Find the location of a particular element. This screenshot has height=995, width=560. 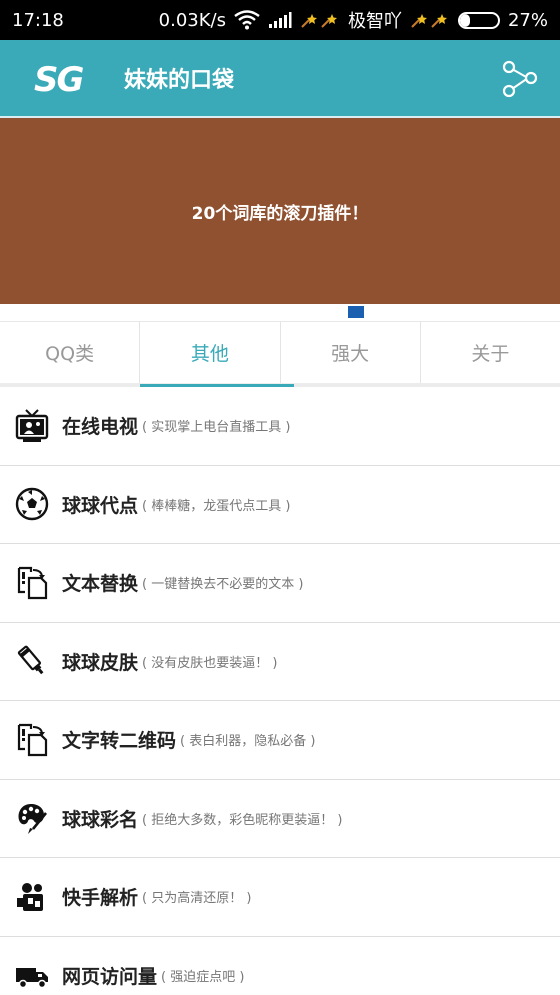

banner-text: 20个词库的滚刀插件！ is located at coordinates (280, 213).